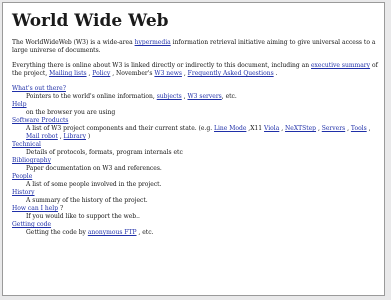 This screenshot has height=300, width=391. Describe the element at coordinates (19, 104) in the screenshot. I see `help-link: Help` at that location.